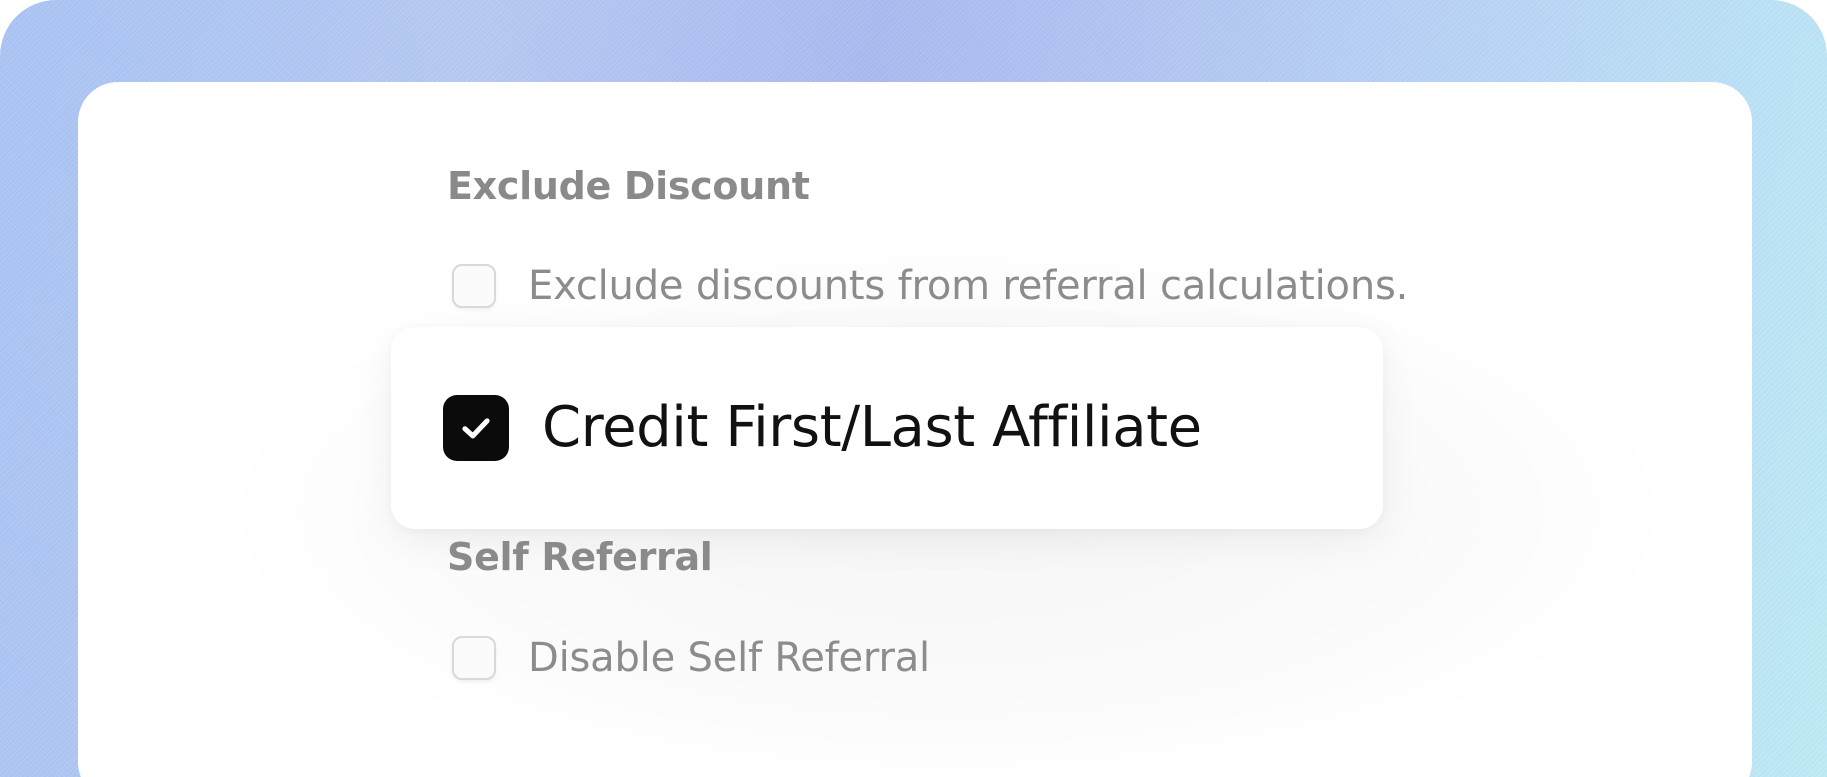 This screenshot has height=777, width=1827. What do you see at coordinates (729, 658) in the screenshot?
I see `self-referral-label: Disable Self Referral` at bounding box center [729, 658].